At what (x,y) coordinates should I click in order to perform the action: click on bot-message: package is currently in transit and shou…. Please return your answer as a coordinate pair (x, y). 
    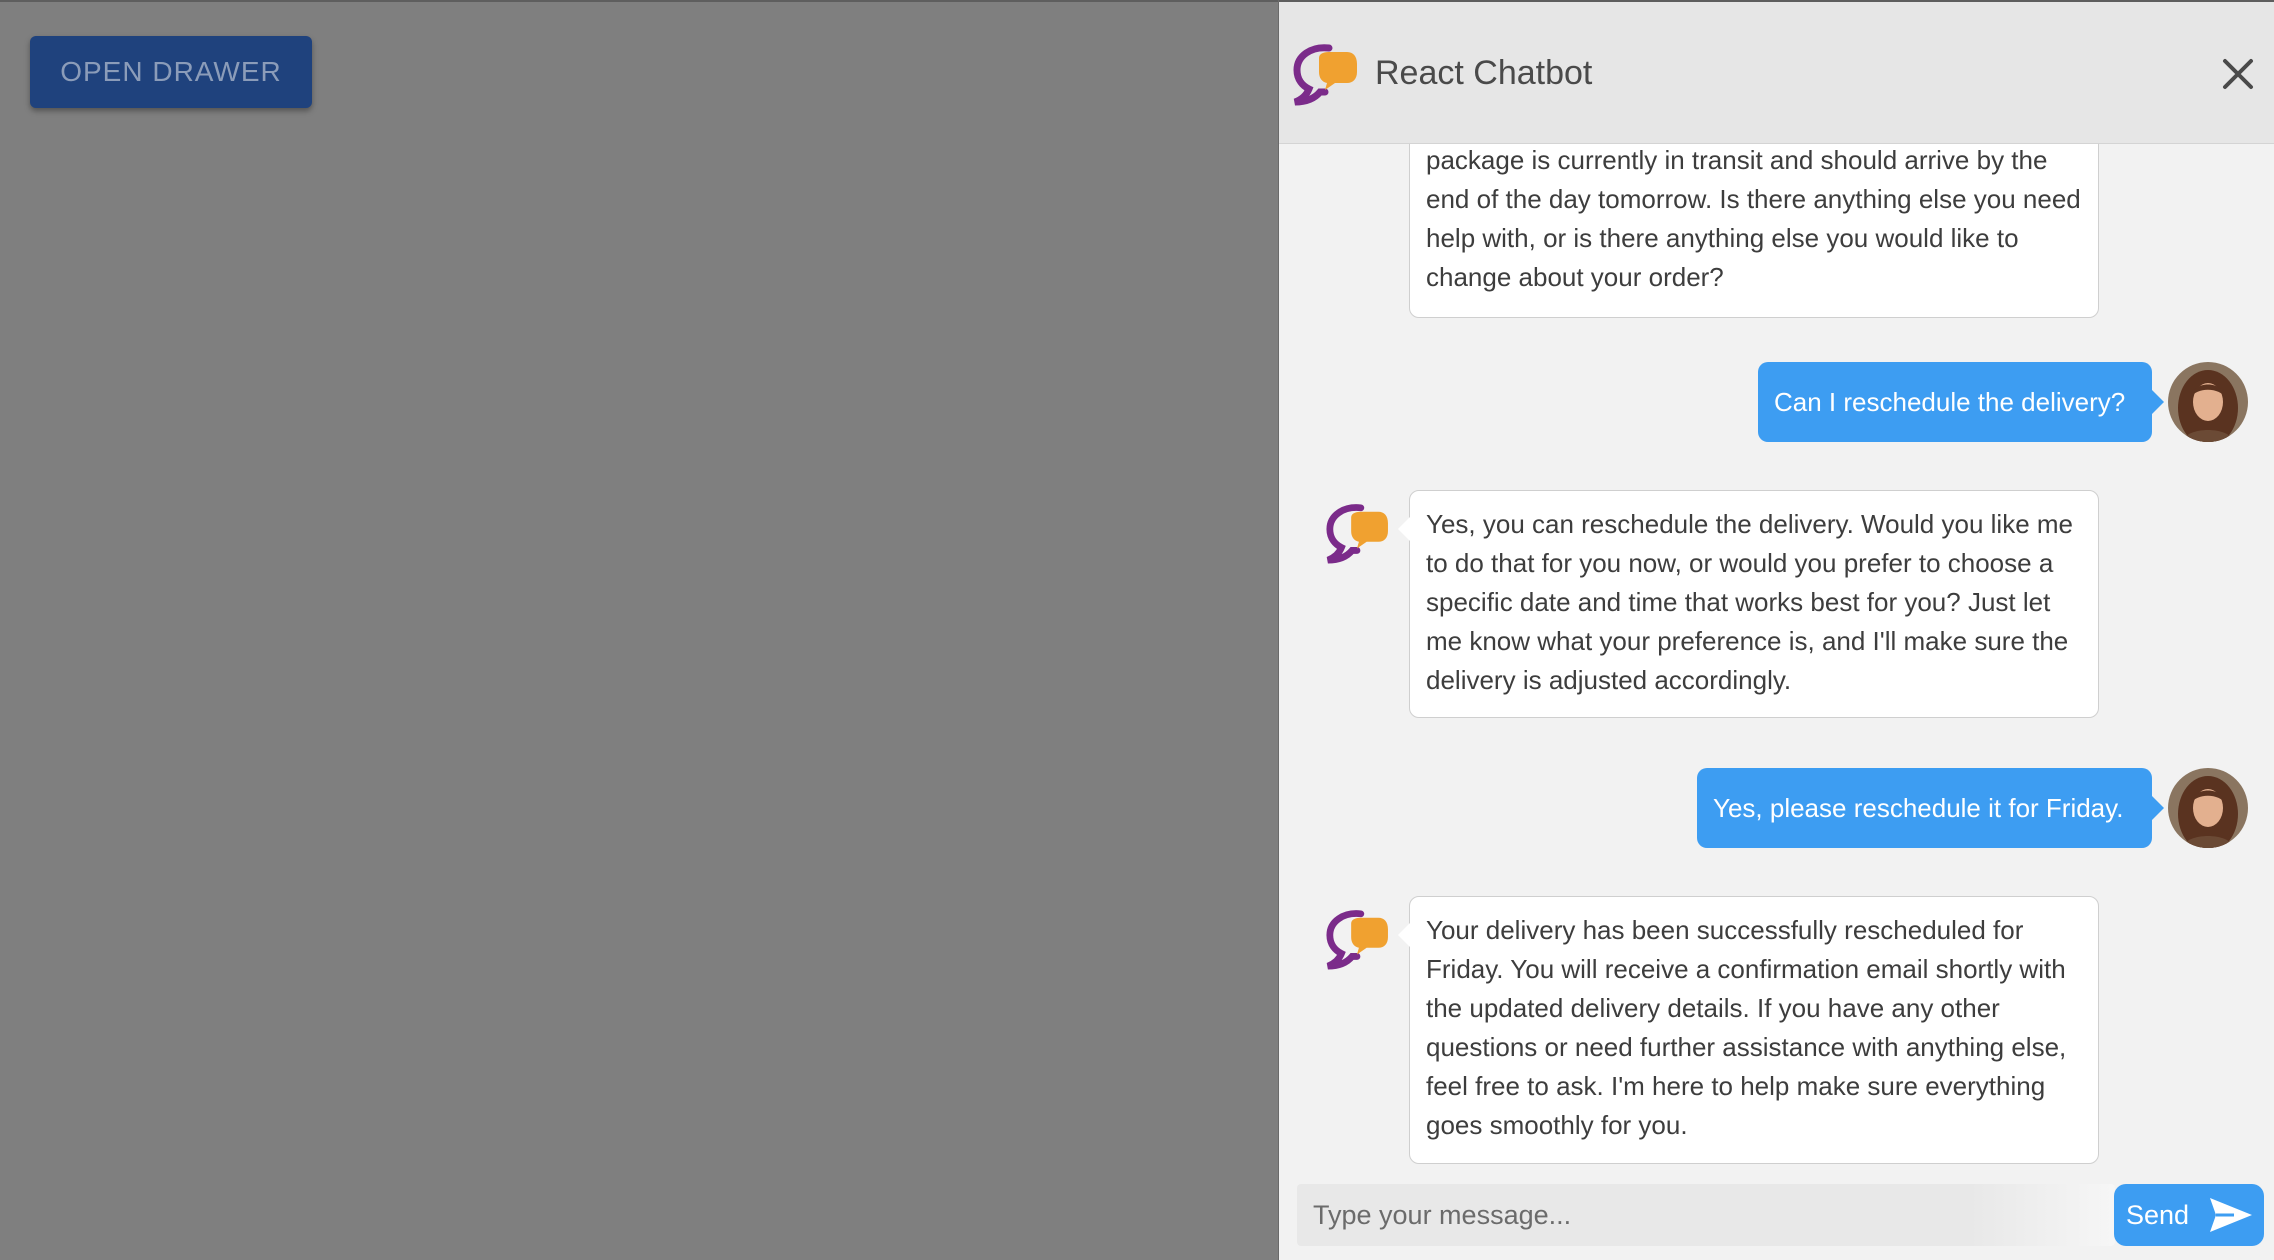
    Looking at the image, I should click on (1754, 231).